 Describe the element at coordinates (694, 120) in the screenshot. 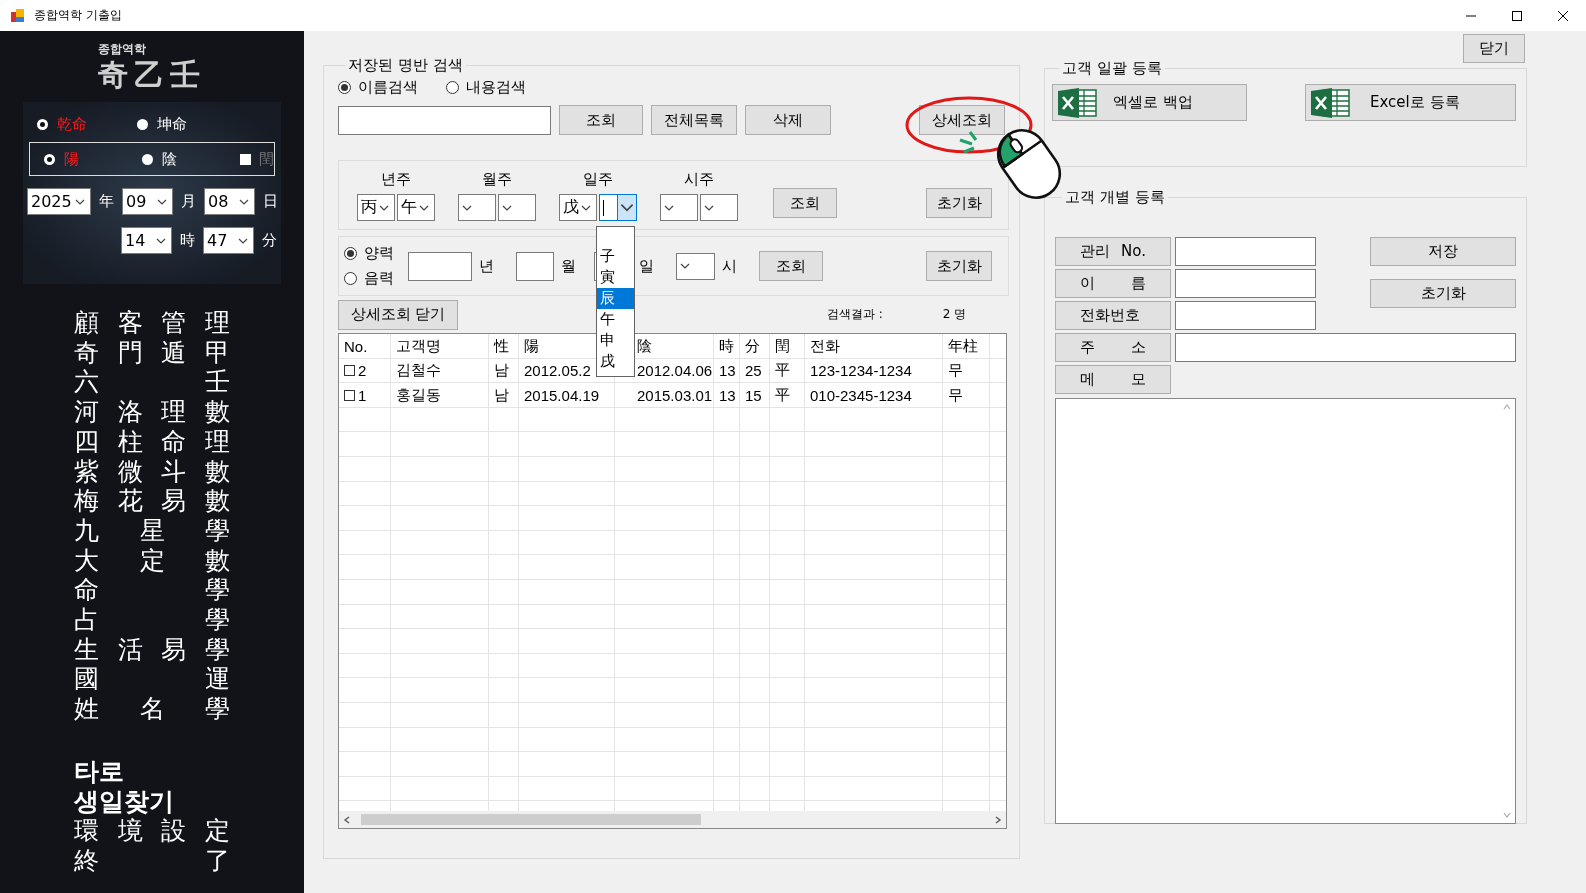

I see `action-button: 전체목록` at that location.